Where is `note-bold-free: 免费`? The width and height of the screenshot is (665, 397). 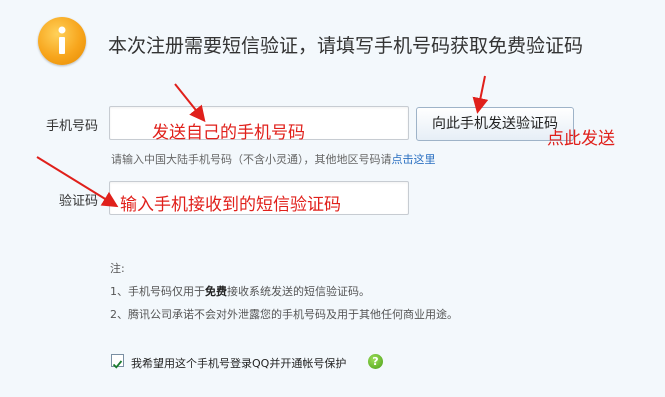 note-bold-free: 免费 is located at coordinates (216, 291).